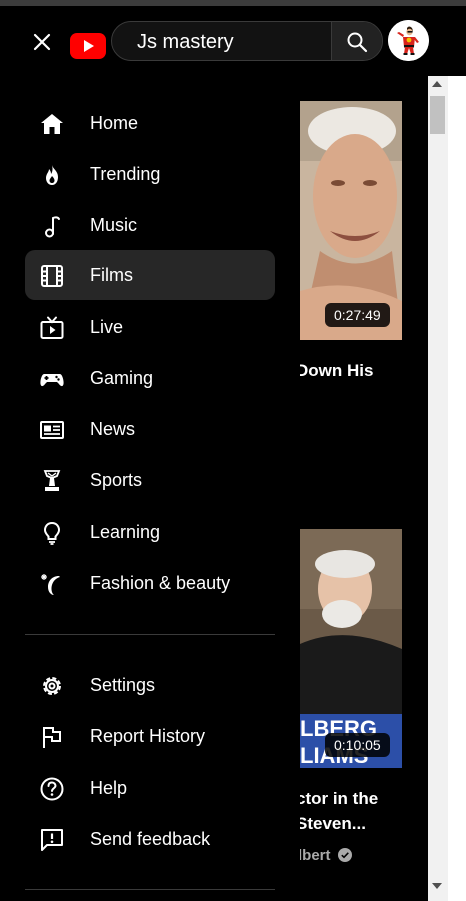  I want to click on flag-icon, so click(52, 737).